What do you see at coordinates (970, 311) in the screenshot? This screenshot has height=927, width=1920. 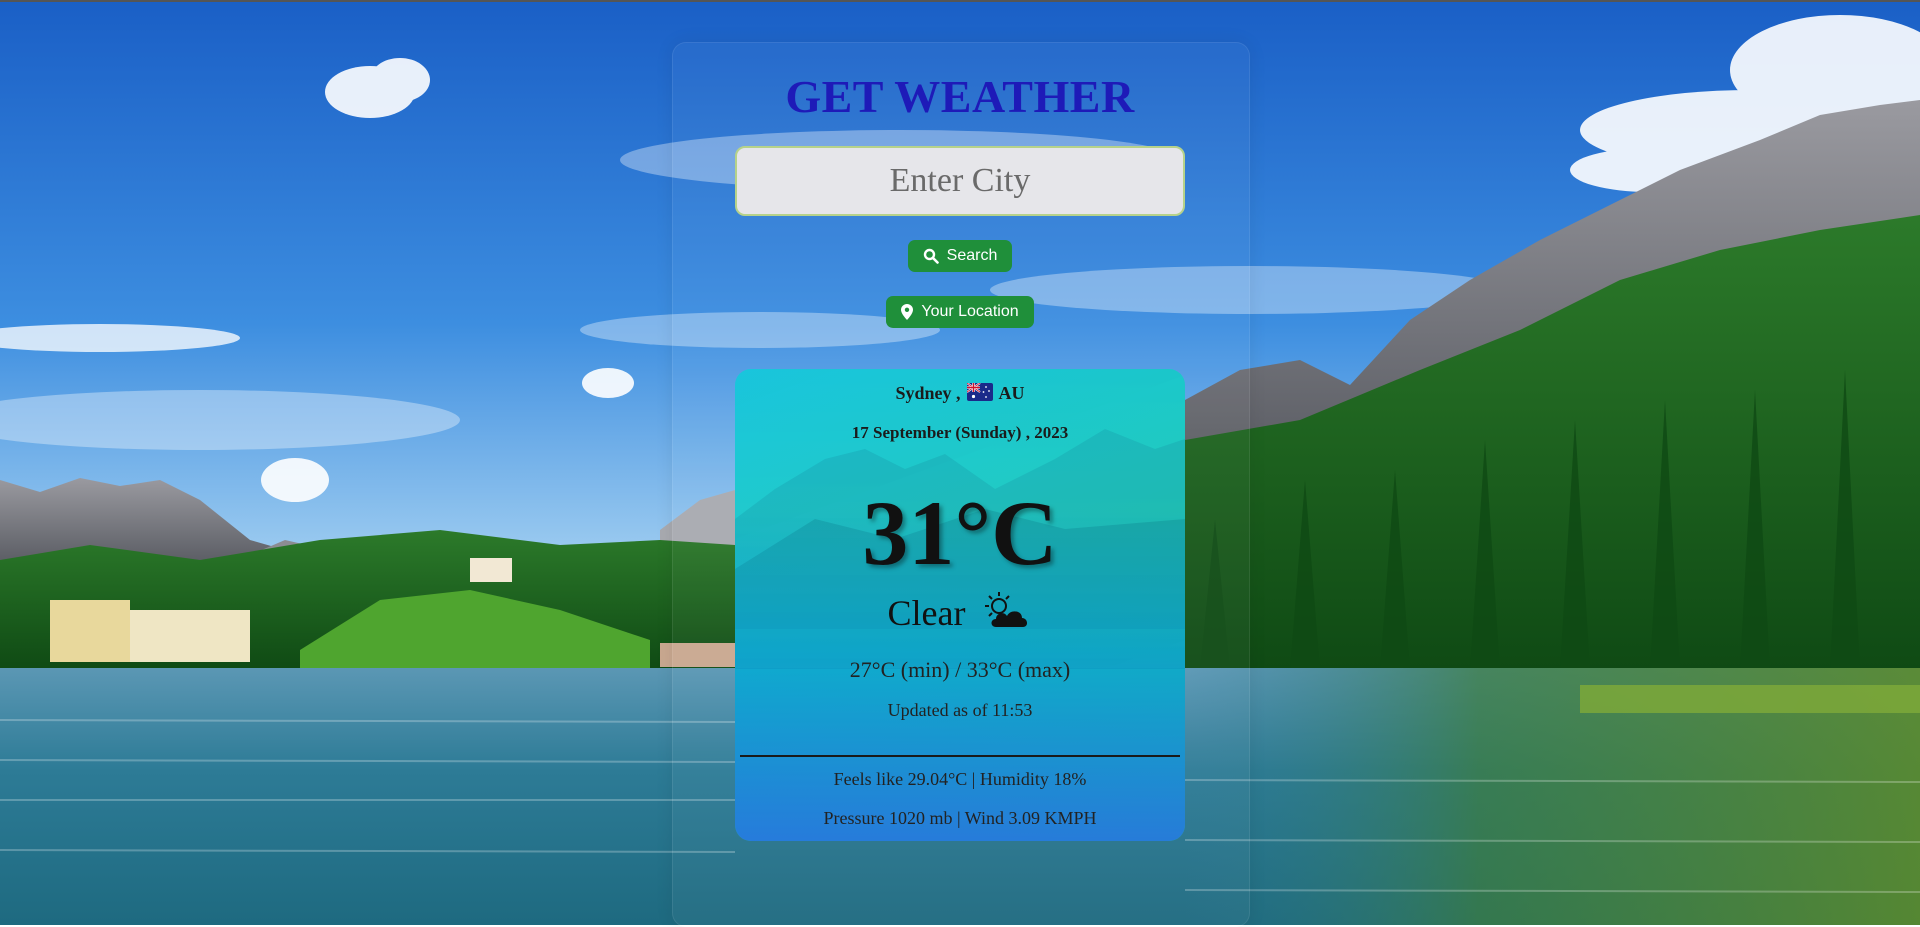 I see `location-button-label: Your Location` at bounding box center [970, 311].